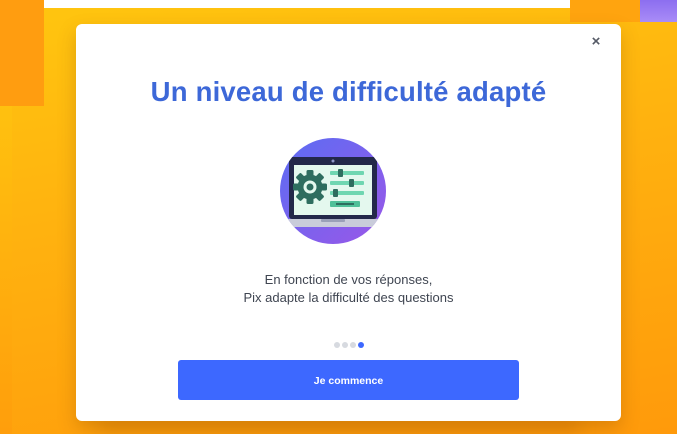  I want to click on laptop-settings-icon, so click(333, 191).